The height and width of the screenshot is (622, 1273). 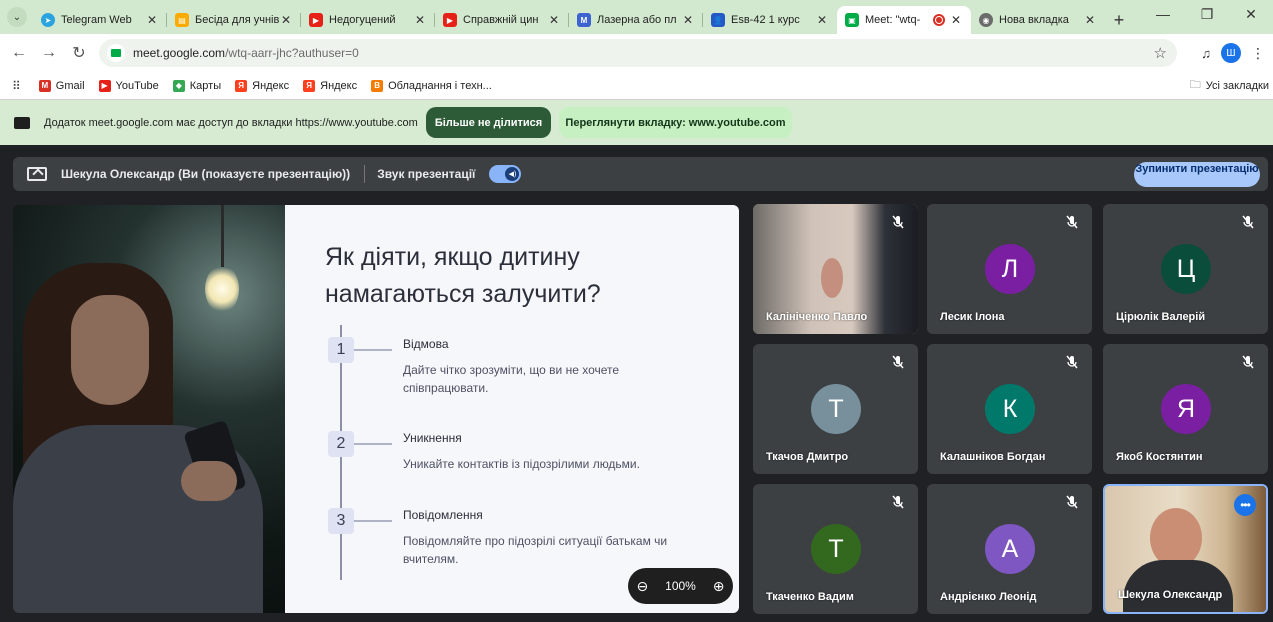 I want to click on participant-tile: Т Ткачов Дмитро, so click(x=835, y=409).